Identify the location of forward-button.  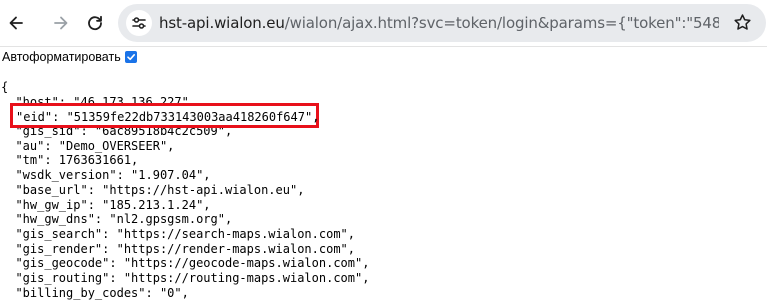
(61, 23).